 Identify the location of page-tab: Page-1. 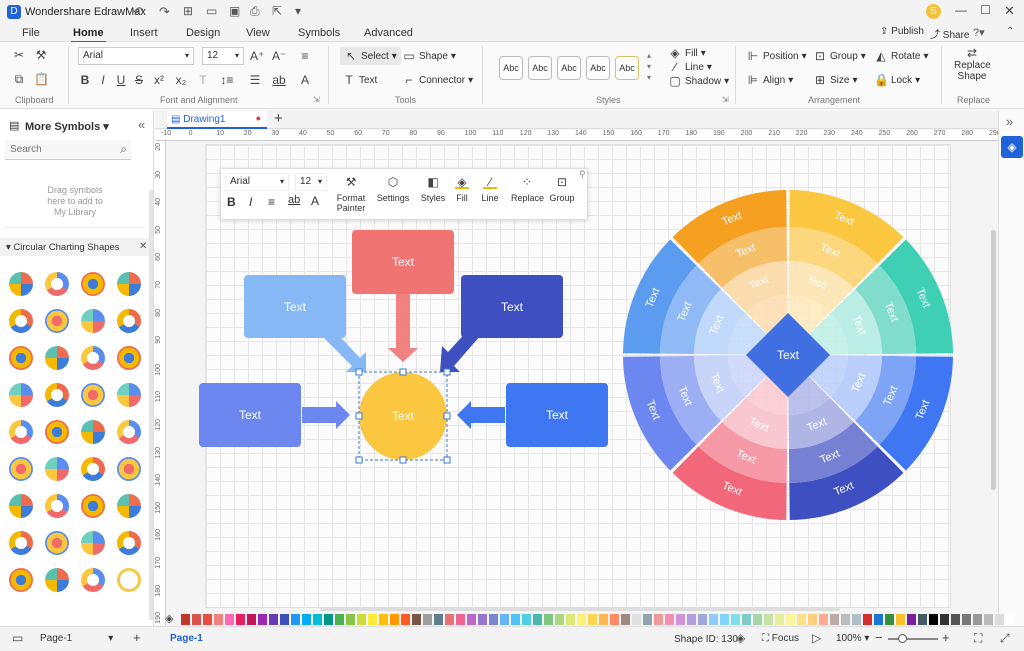
(186, 638).